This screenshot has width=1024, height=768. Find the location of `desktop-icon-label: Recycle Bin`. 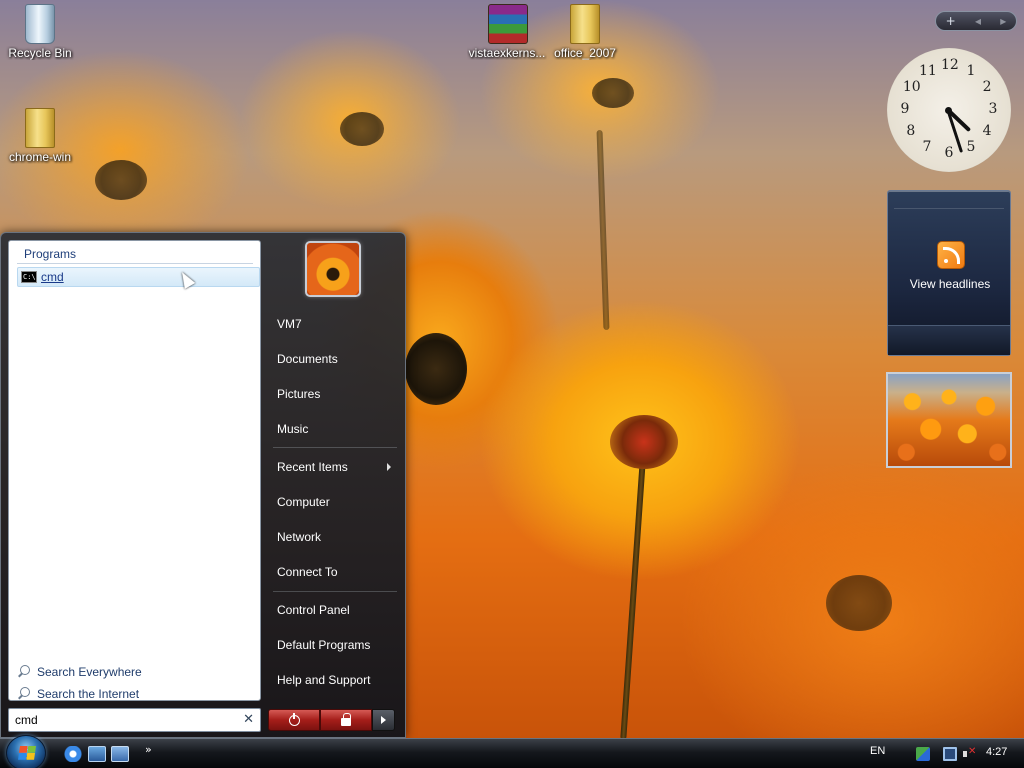

desktop-icon-label: Recycle Bin is located at coordinates (40, 53).